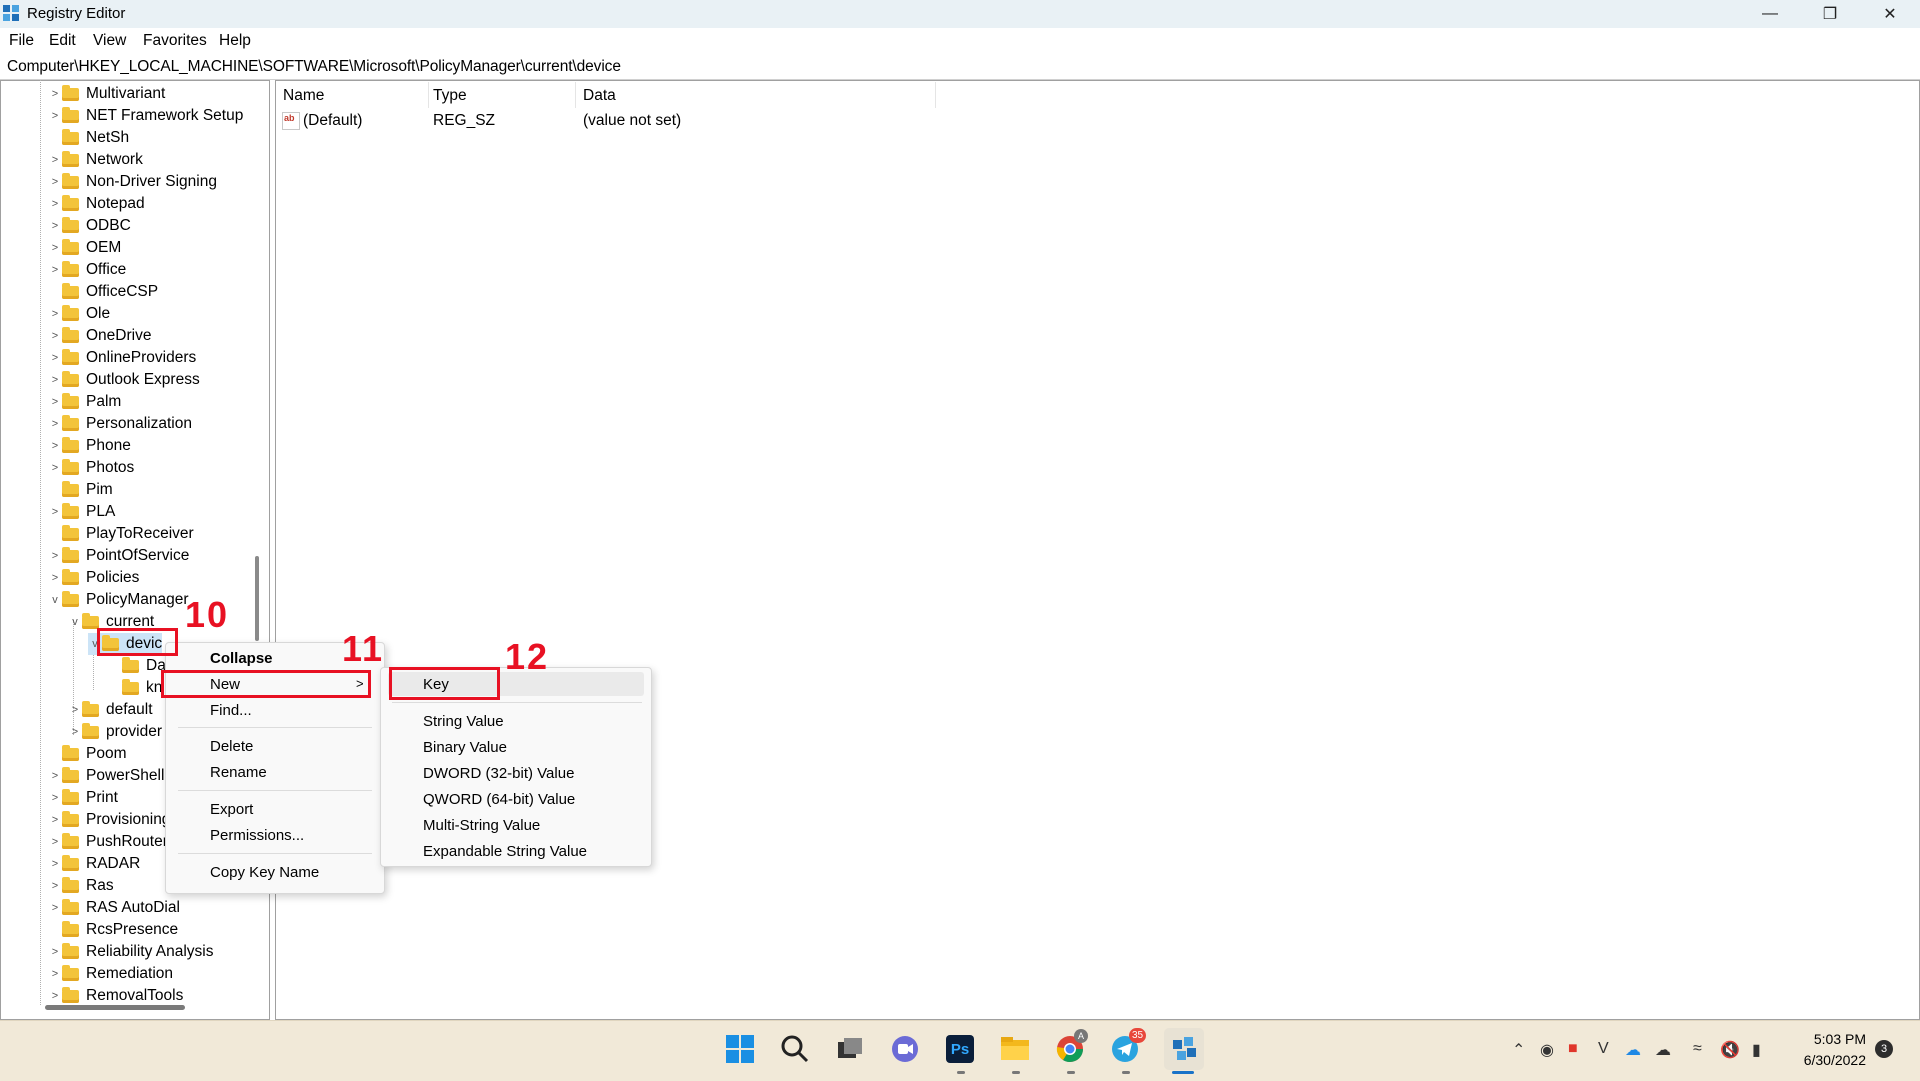 The image size is (1920, 1081). I want to click on menu-item-collapse: Collapse, so click(241, 658).